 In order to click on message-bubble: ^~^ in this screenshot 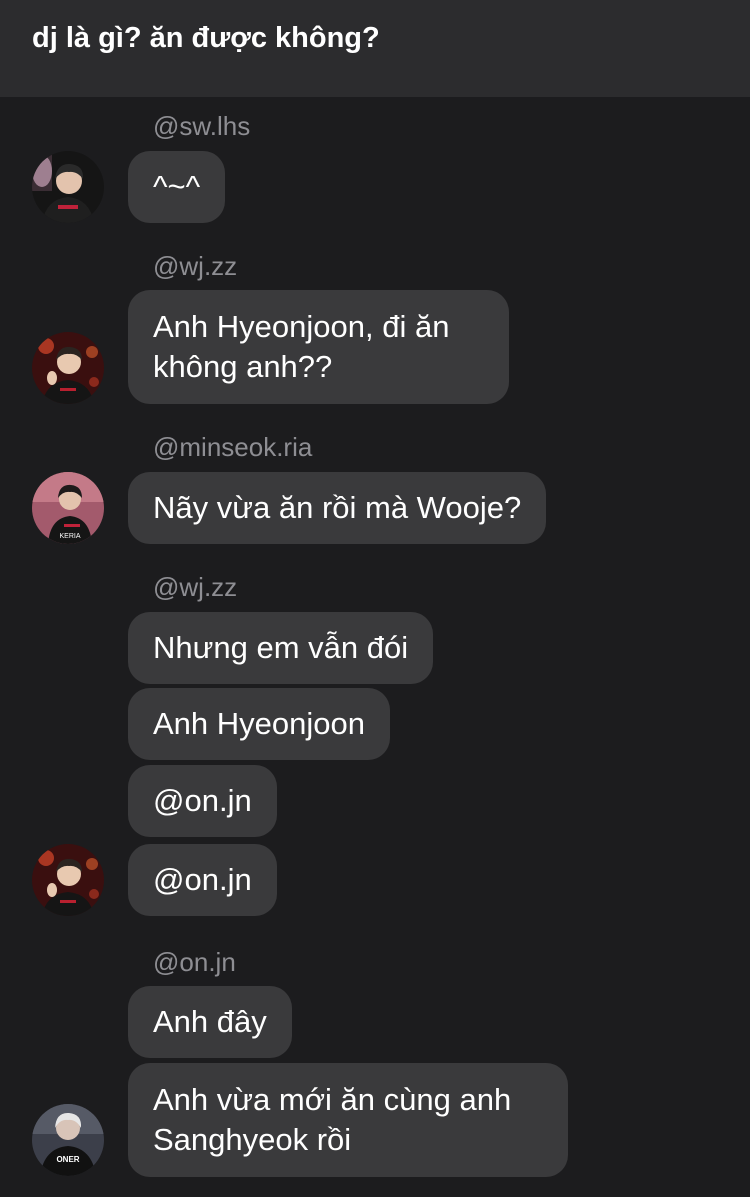, I will do `click(177, 187)`.